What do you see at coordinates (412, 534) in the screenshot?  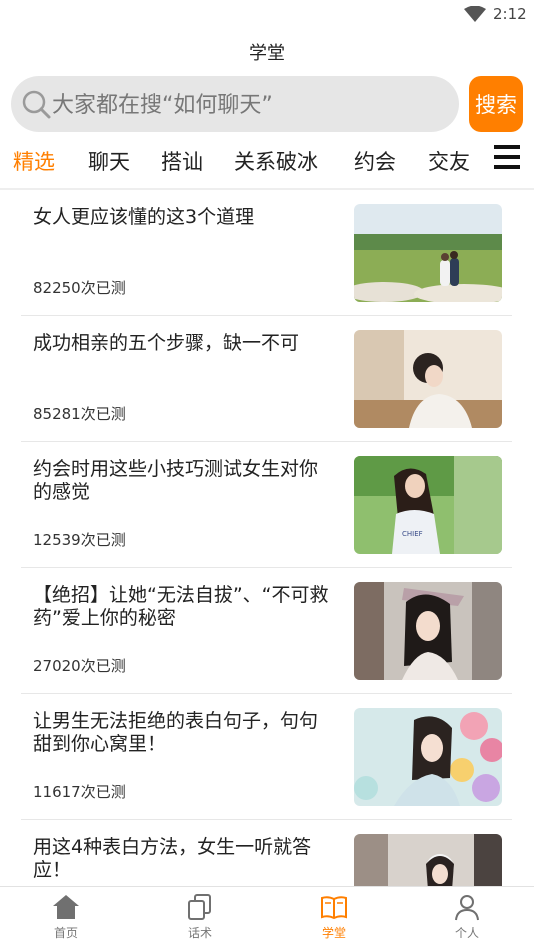 I see `svg-text: CHIEF` at bounding box center [412, 534].